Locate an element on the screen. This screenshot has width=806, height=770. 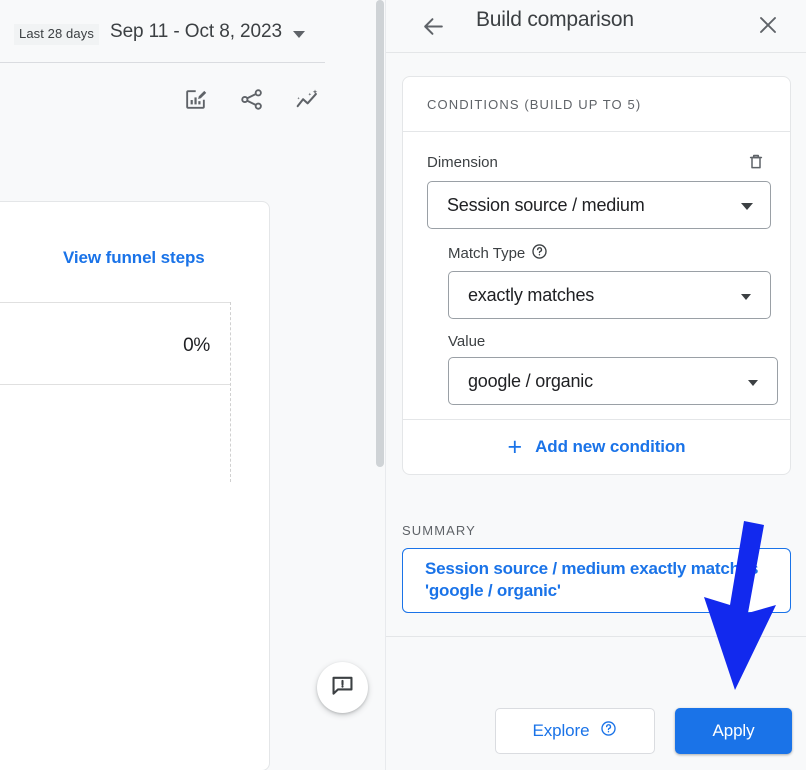
header-divider is located at coordinates (162, 62).